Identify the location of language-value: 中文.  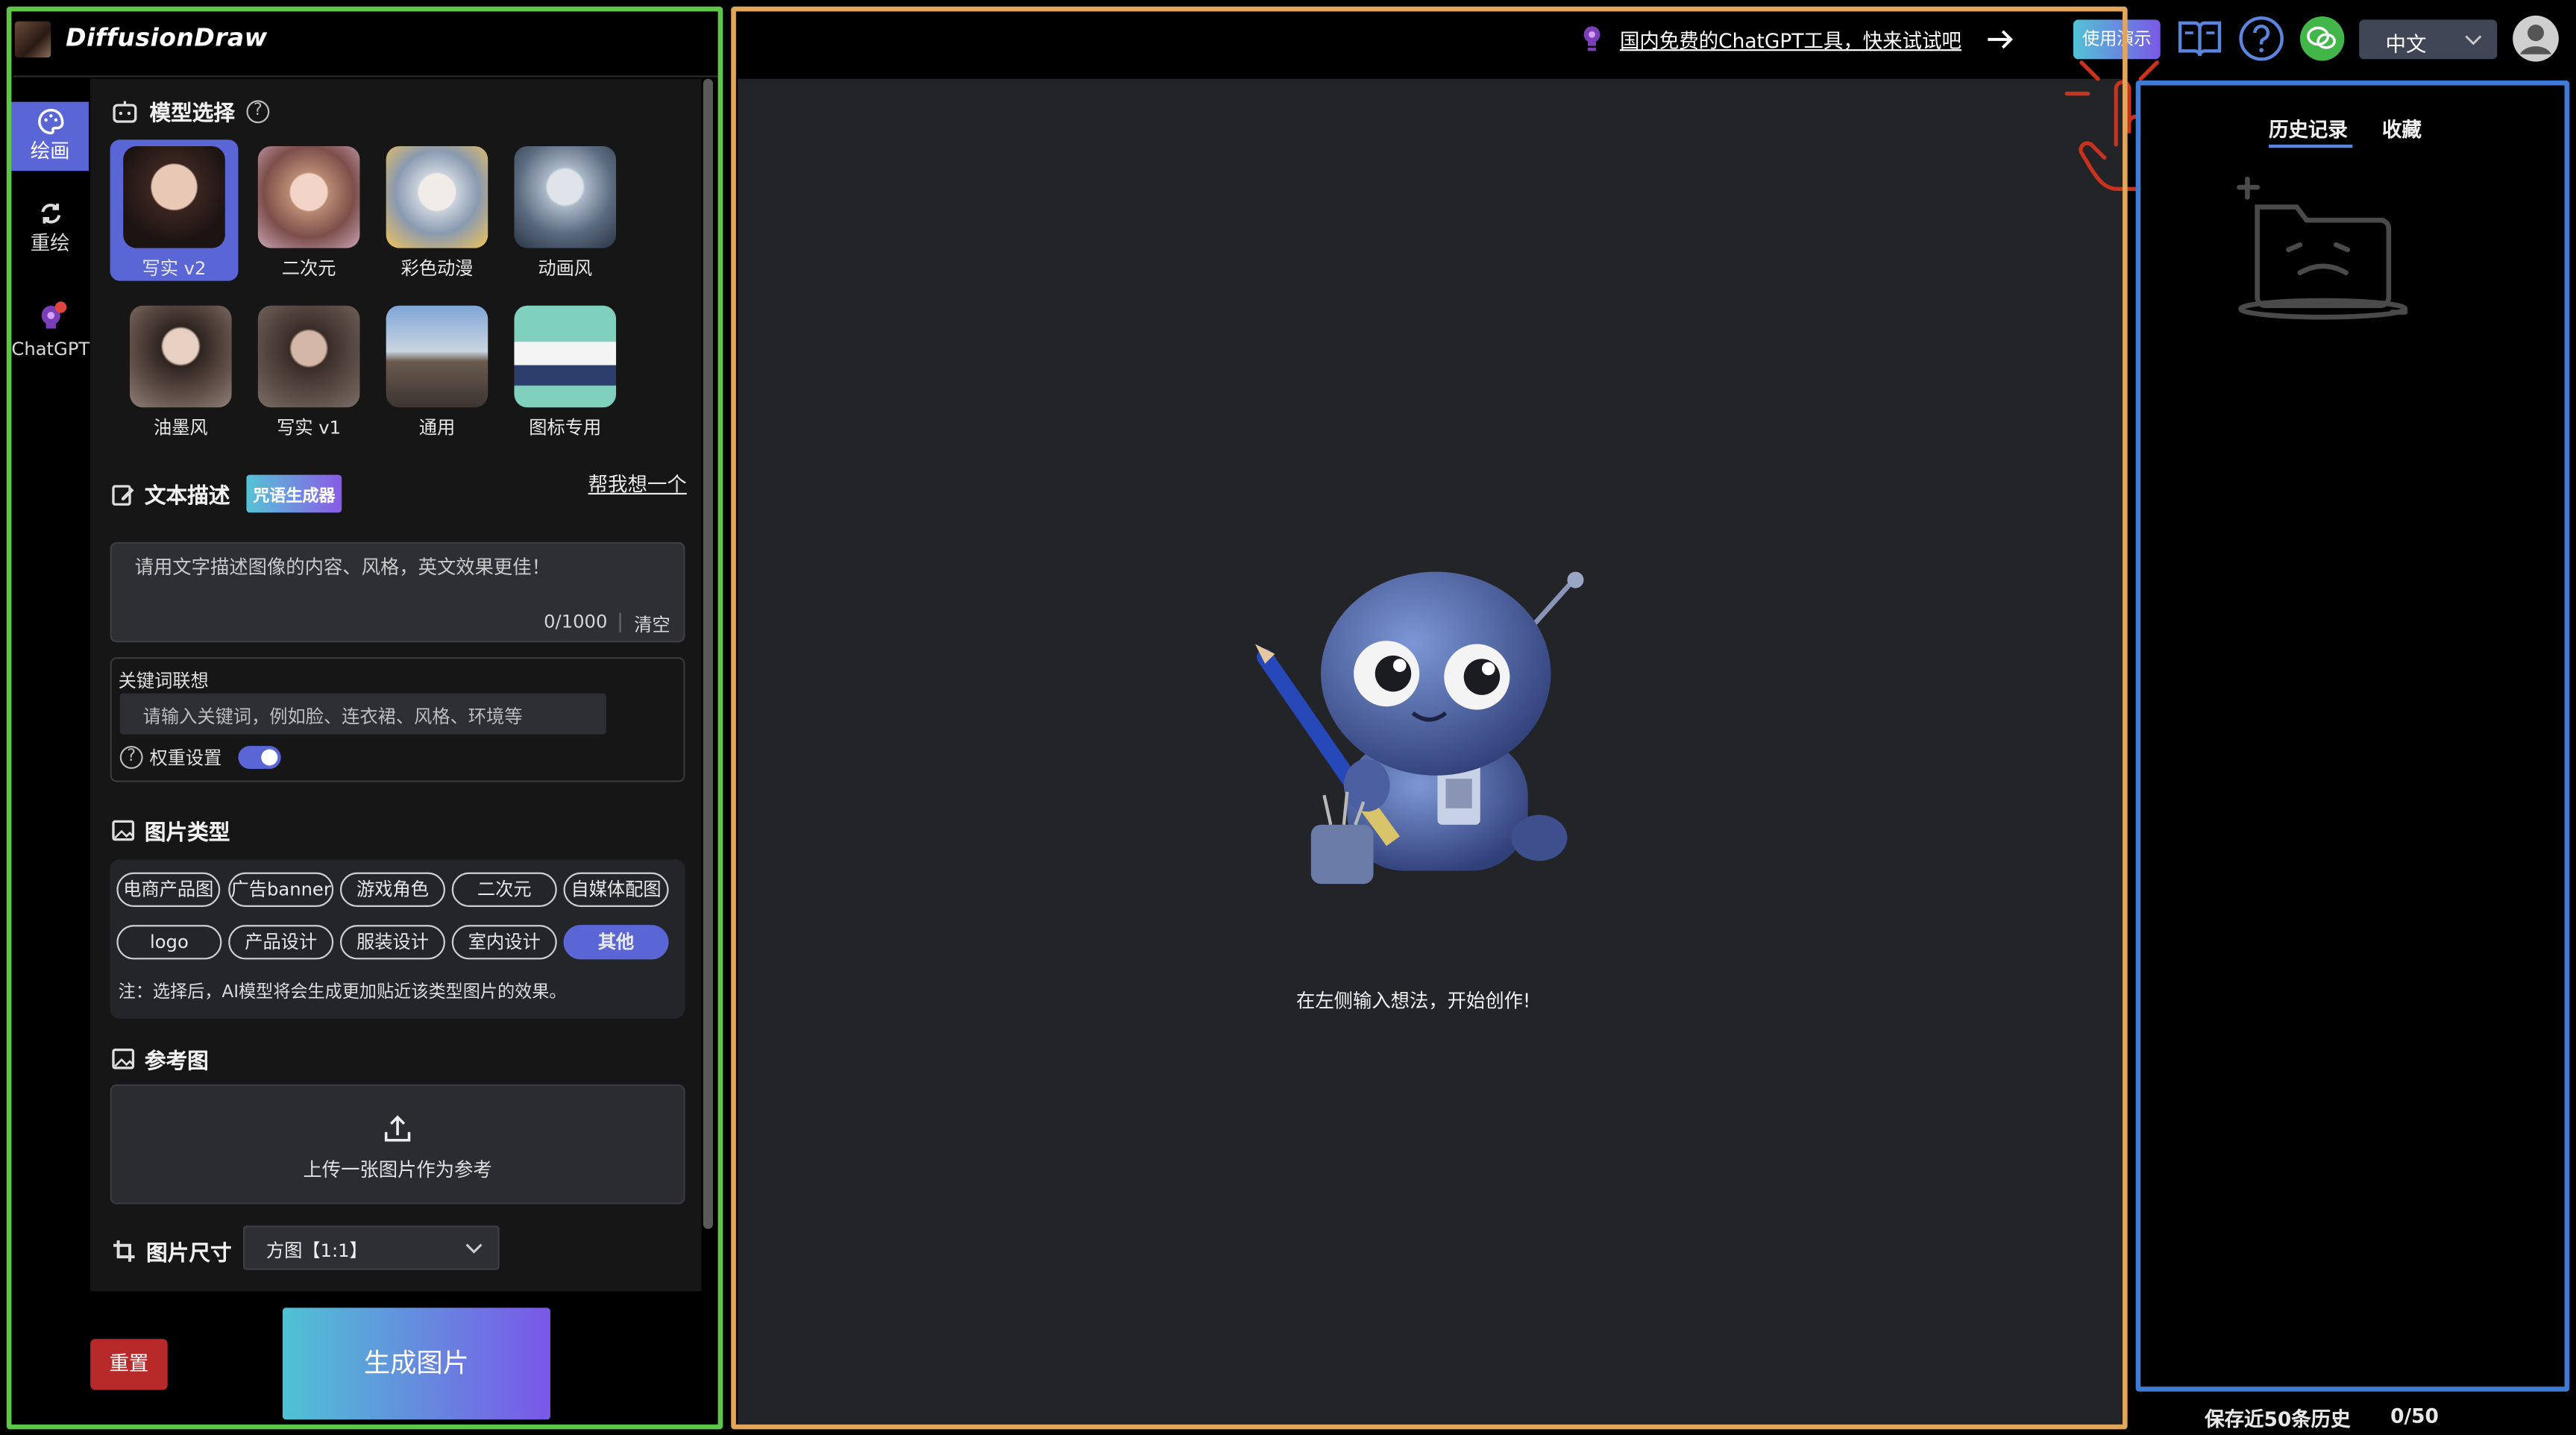
(2406, 43).